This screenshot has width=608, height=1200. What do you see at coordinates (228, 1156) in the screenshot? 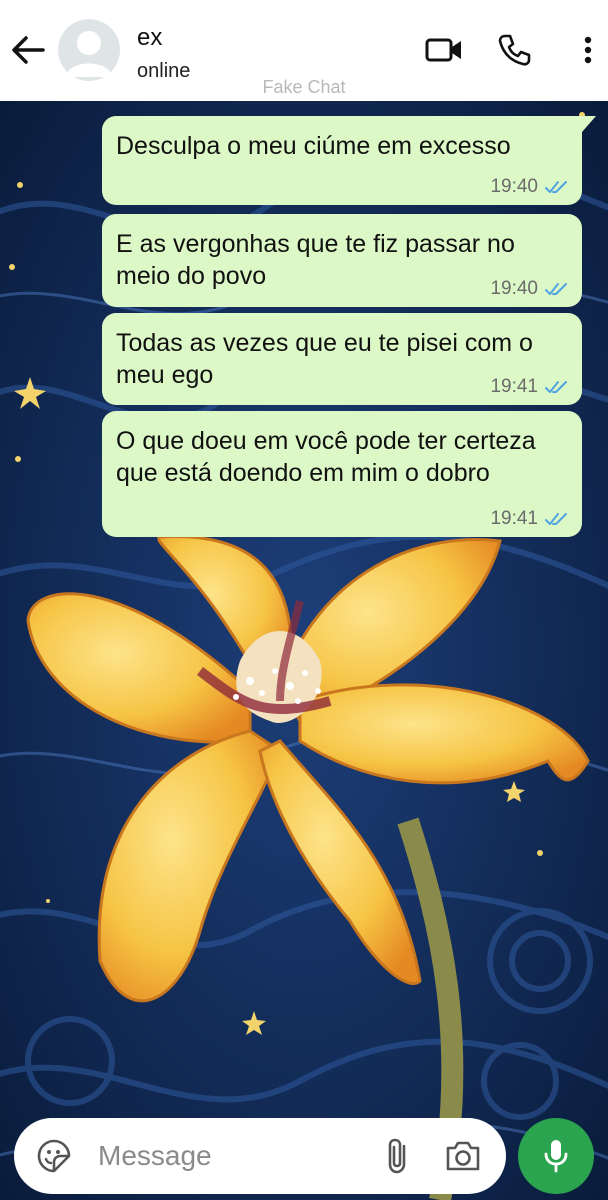
I see `message-input` at bounding box center [228, 1156].